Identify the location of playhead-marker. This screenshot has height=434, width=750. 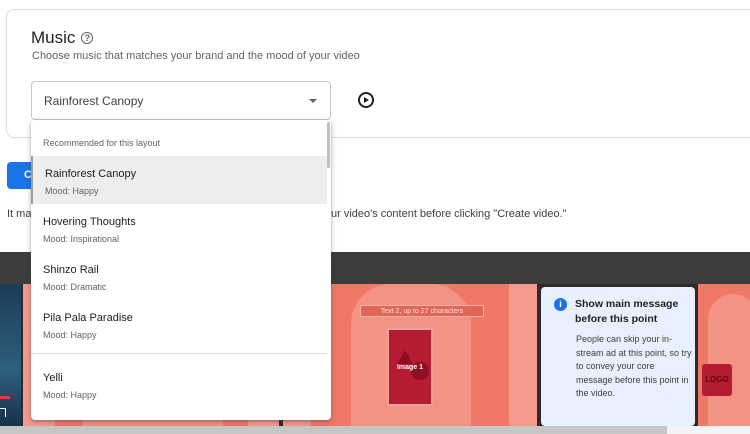
(5, 397).